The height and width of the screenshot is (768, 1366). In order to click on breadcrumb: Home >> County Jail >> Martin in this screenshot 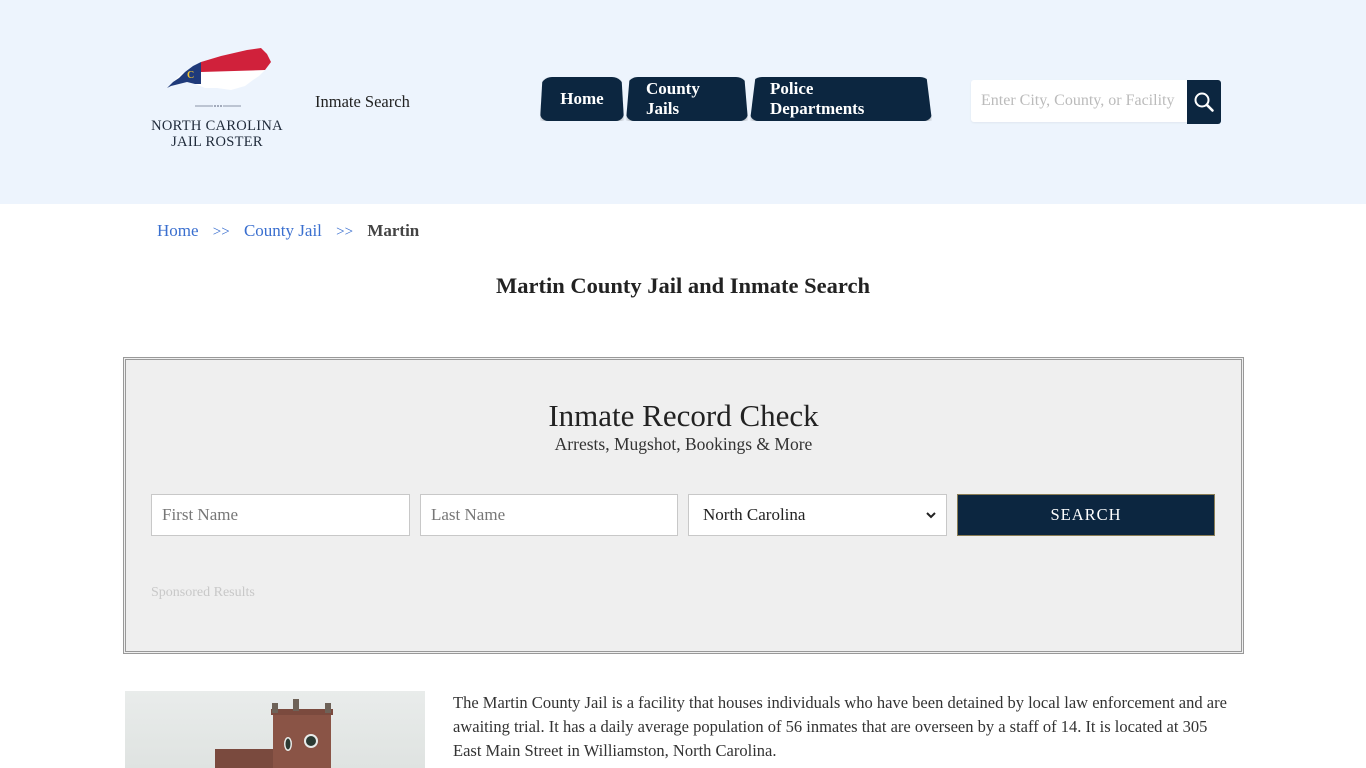, I will do `click(288, 231)`.